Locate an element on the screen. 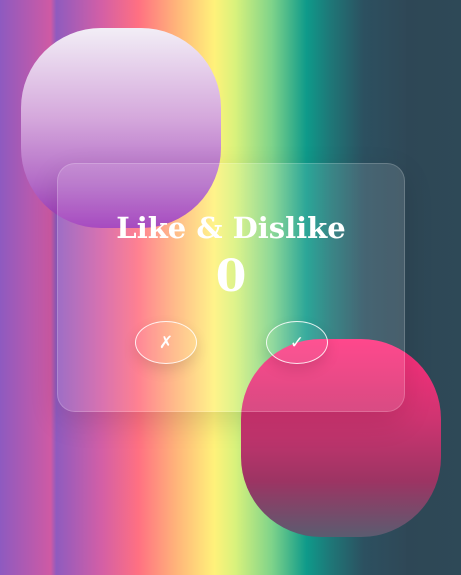  check-icon: ✓ is located at coordinates (297, 342).